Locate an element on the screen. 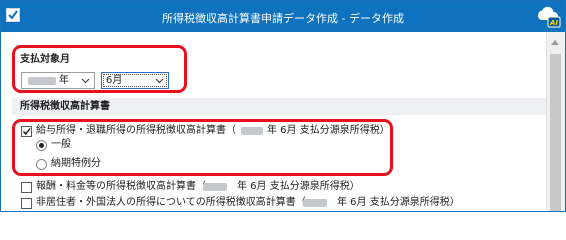 Image resolution: width=566 pixels, height=240 pixels. payment-month-heading: 支払対象月 is located at coordinates (45, 59).